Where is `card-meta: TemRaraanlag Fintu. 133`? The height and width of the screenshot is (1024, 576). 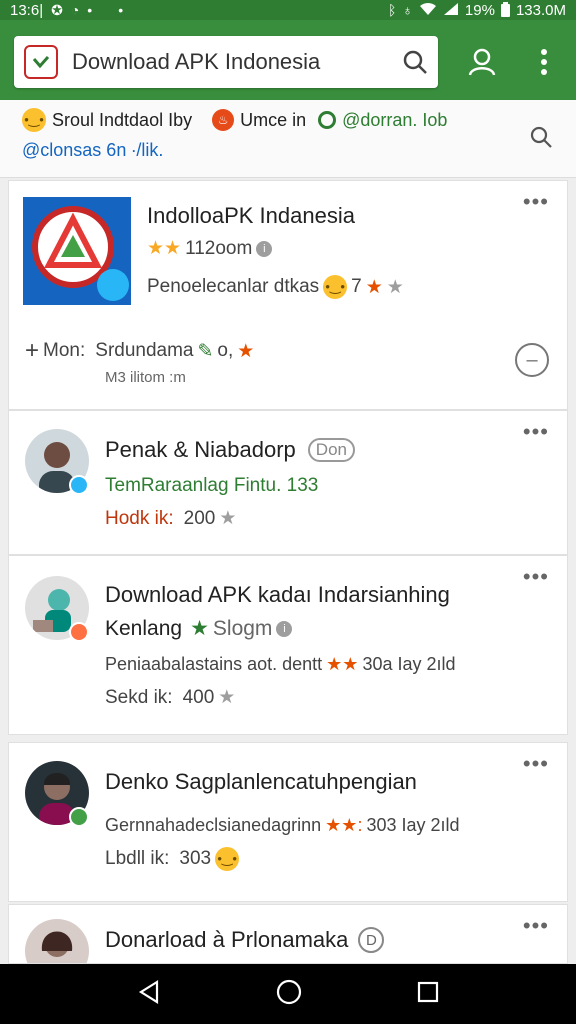
card-meta: TemRaraanlag Fintu. 133 is located at coordinates (211, 486).